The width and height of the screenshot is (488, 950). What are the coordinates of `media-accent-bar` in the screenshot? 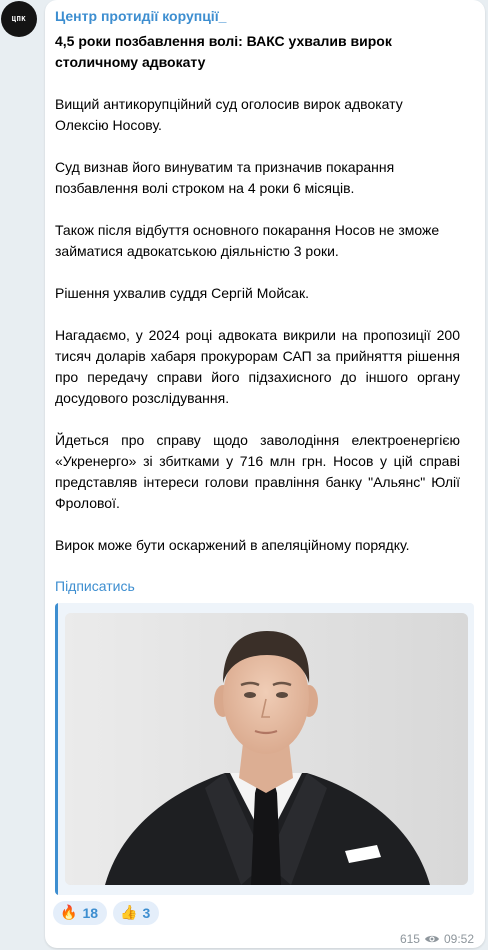 It's located at (56, 749).